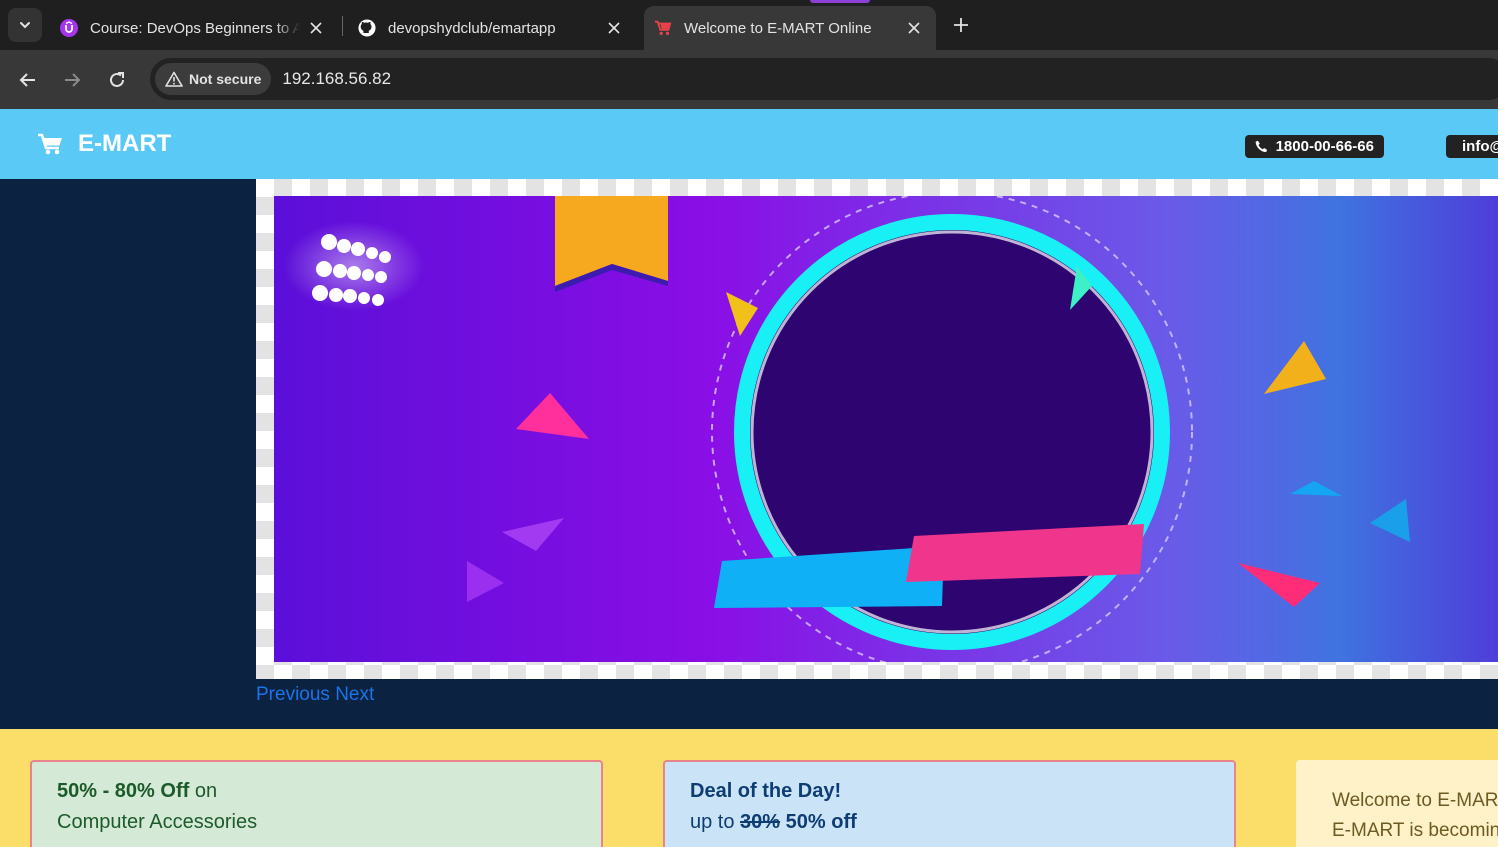 The height and width of the screenshot is (847, 1498). Describe the element at coordinates (1415, 800) in the screenshot. I see `welcome-heading: Welcome to E-MAR` at that location.